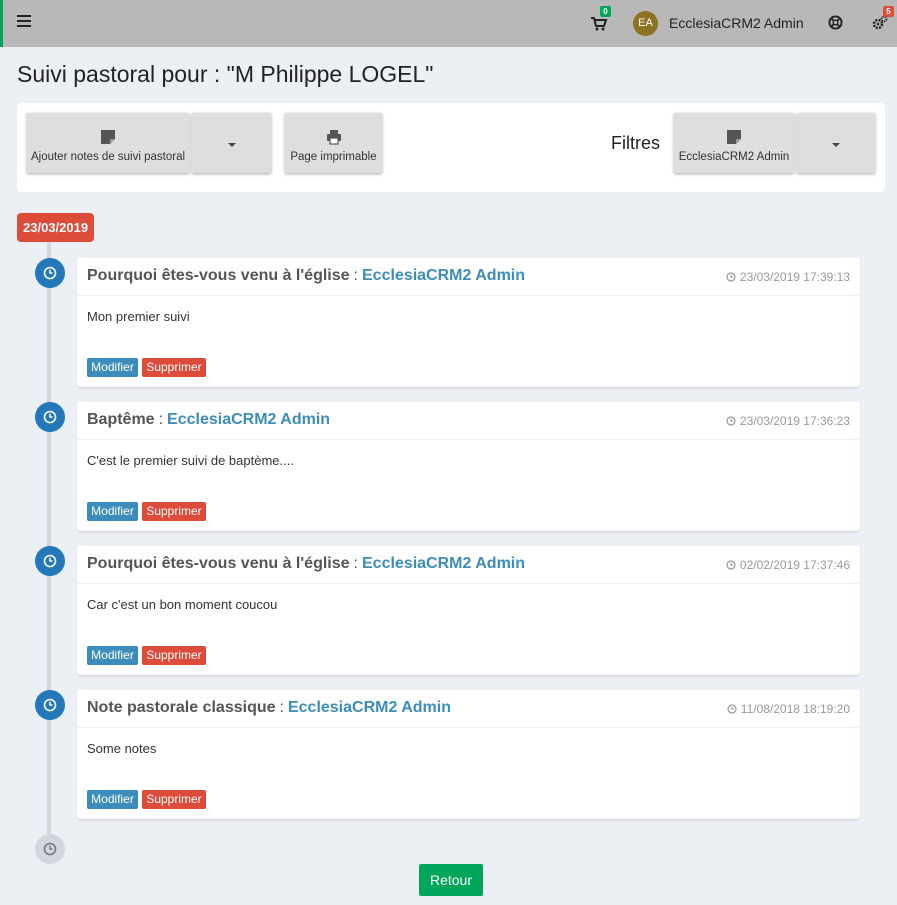 The width and height of the screenshot is (897, 905). Describe the element at coordinates (181, 707) in the screenshot. I see `note-topic: Note pastorale classique` at that location.